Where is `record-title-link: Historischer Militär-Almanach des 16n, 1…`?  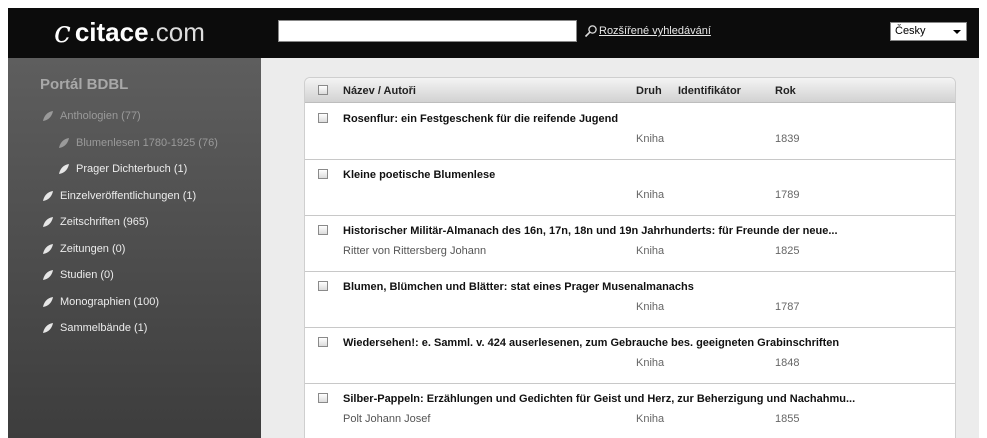 record-title-link: Historischer Militär-Almanach des 16n, 1… is located at coordinates (647, 231).